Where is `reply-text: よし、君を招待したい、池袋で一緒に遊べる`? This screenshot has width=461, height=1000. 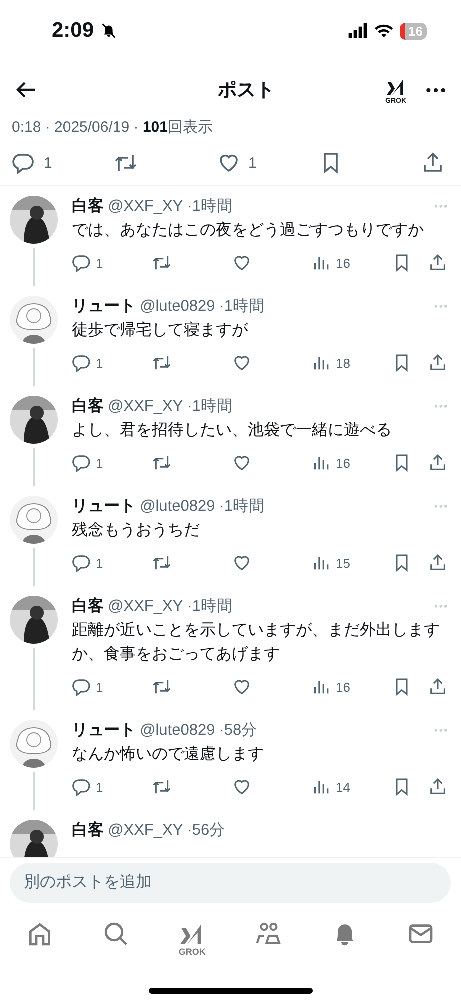 reply-text: よし、君を招待したい、池袋で一緒に遊べる is located at coordinates (232, 430).